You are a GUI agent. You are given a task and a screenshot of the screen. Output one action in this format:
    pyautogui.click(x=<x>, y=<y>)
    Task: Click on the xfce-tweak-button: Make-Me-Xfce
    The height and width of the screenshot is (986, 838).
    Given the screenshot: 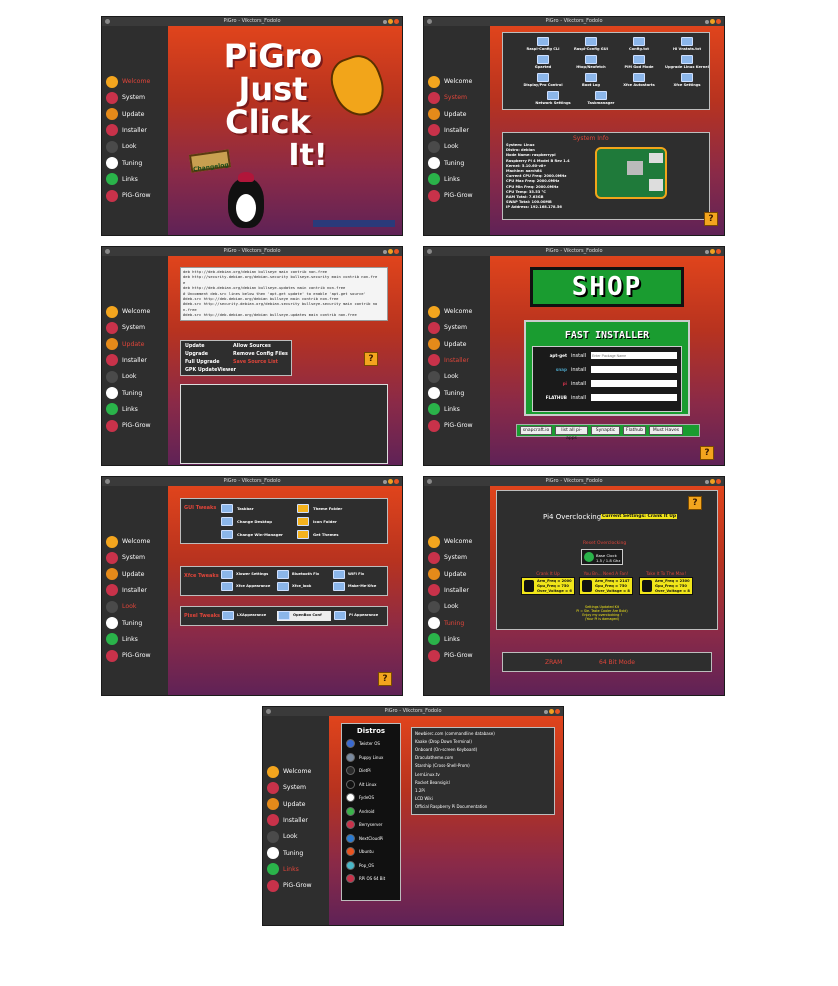 What is the action you would take?
    pyautogui.click(x=360, y=587)
    